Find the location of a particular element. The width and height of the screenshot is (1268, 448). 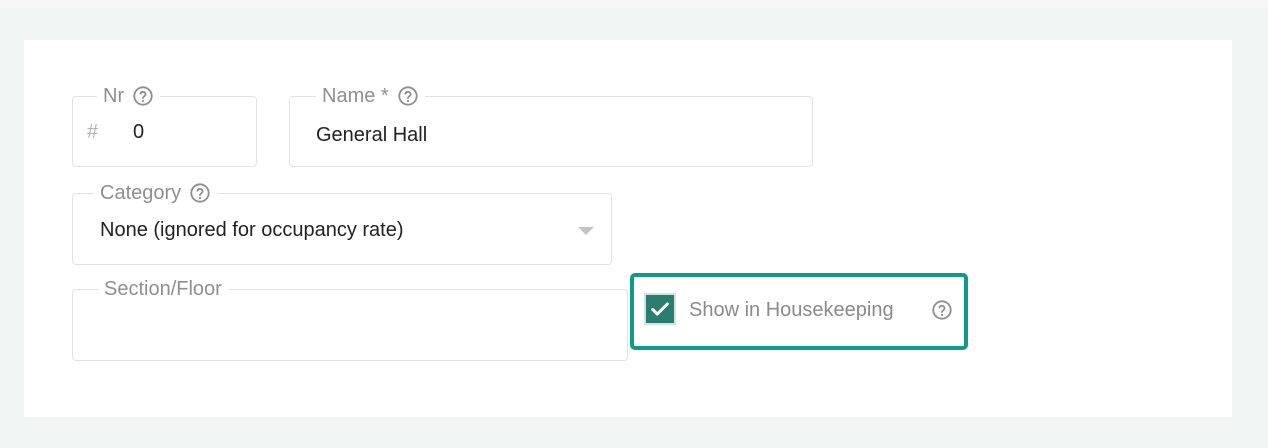

check-icon is located at coordinates (660, 309).